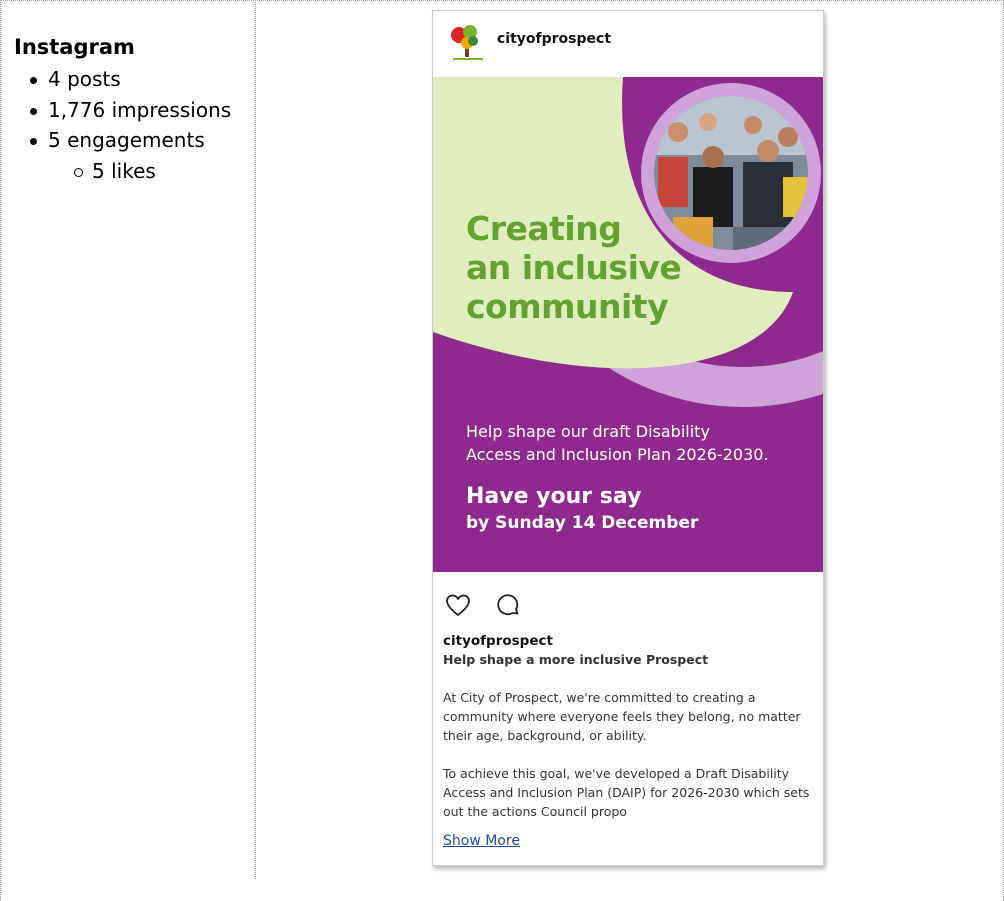 The width and height of the screenshot is (1004, 901). I want to click on caption-title: Help shape a more inclusive Prospect, so click(576, 659).